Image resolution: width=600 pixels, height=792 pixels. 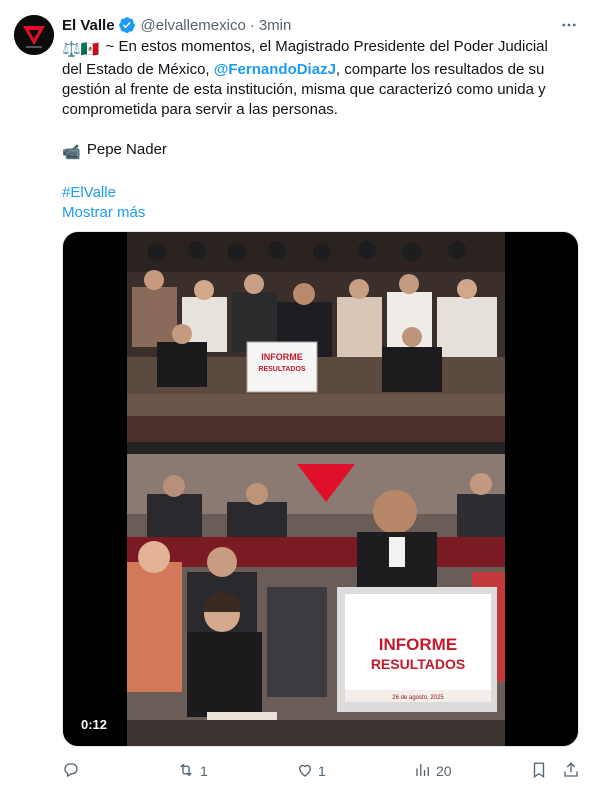 What do you see at coordinates (305, 771) in the screenshot?
I see `heart-icon` at bounding box center [305, 771].